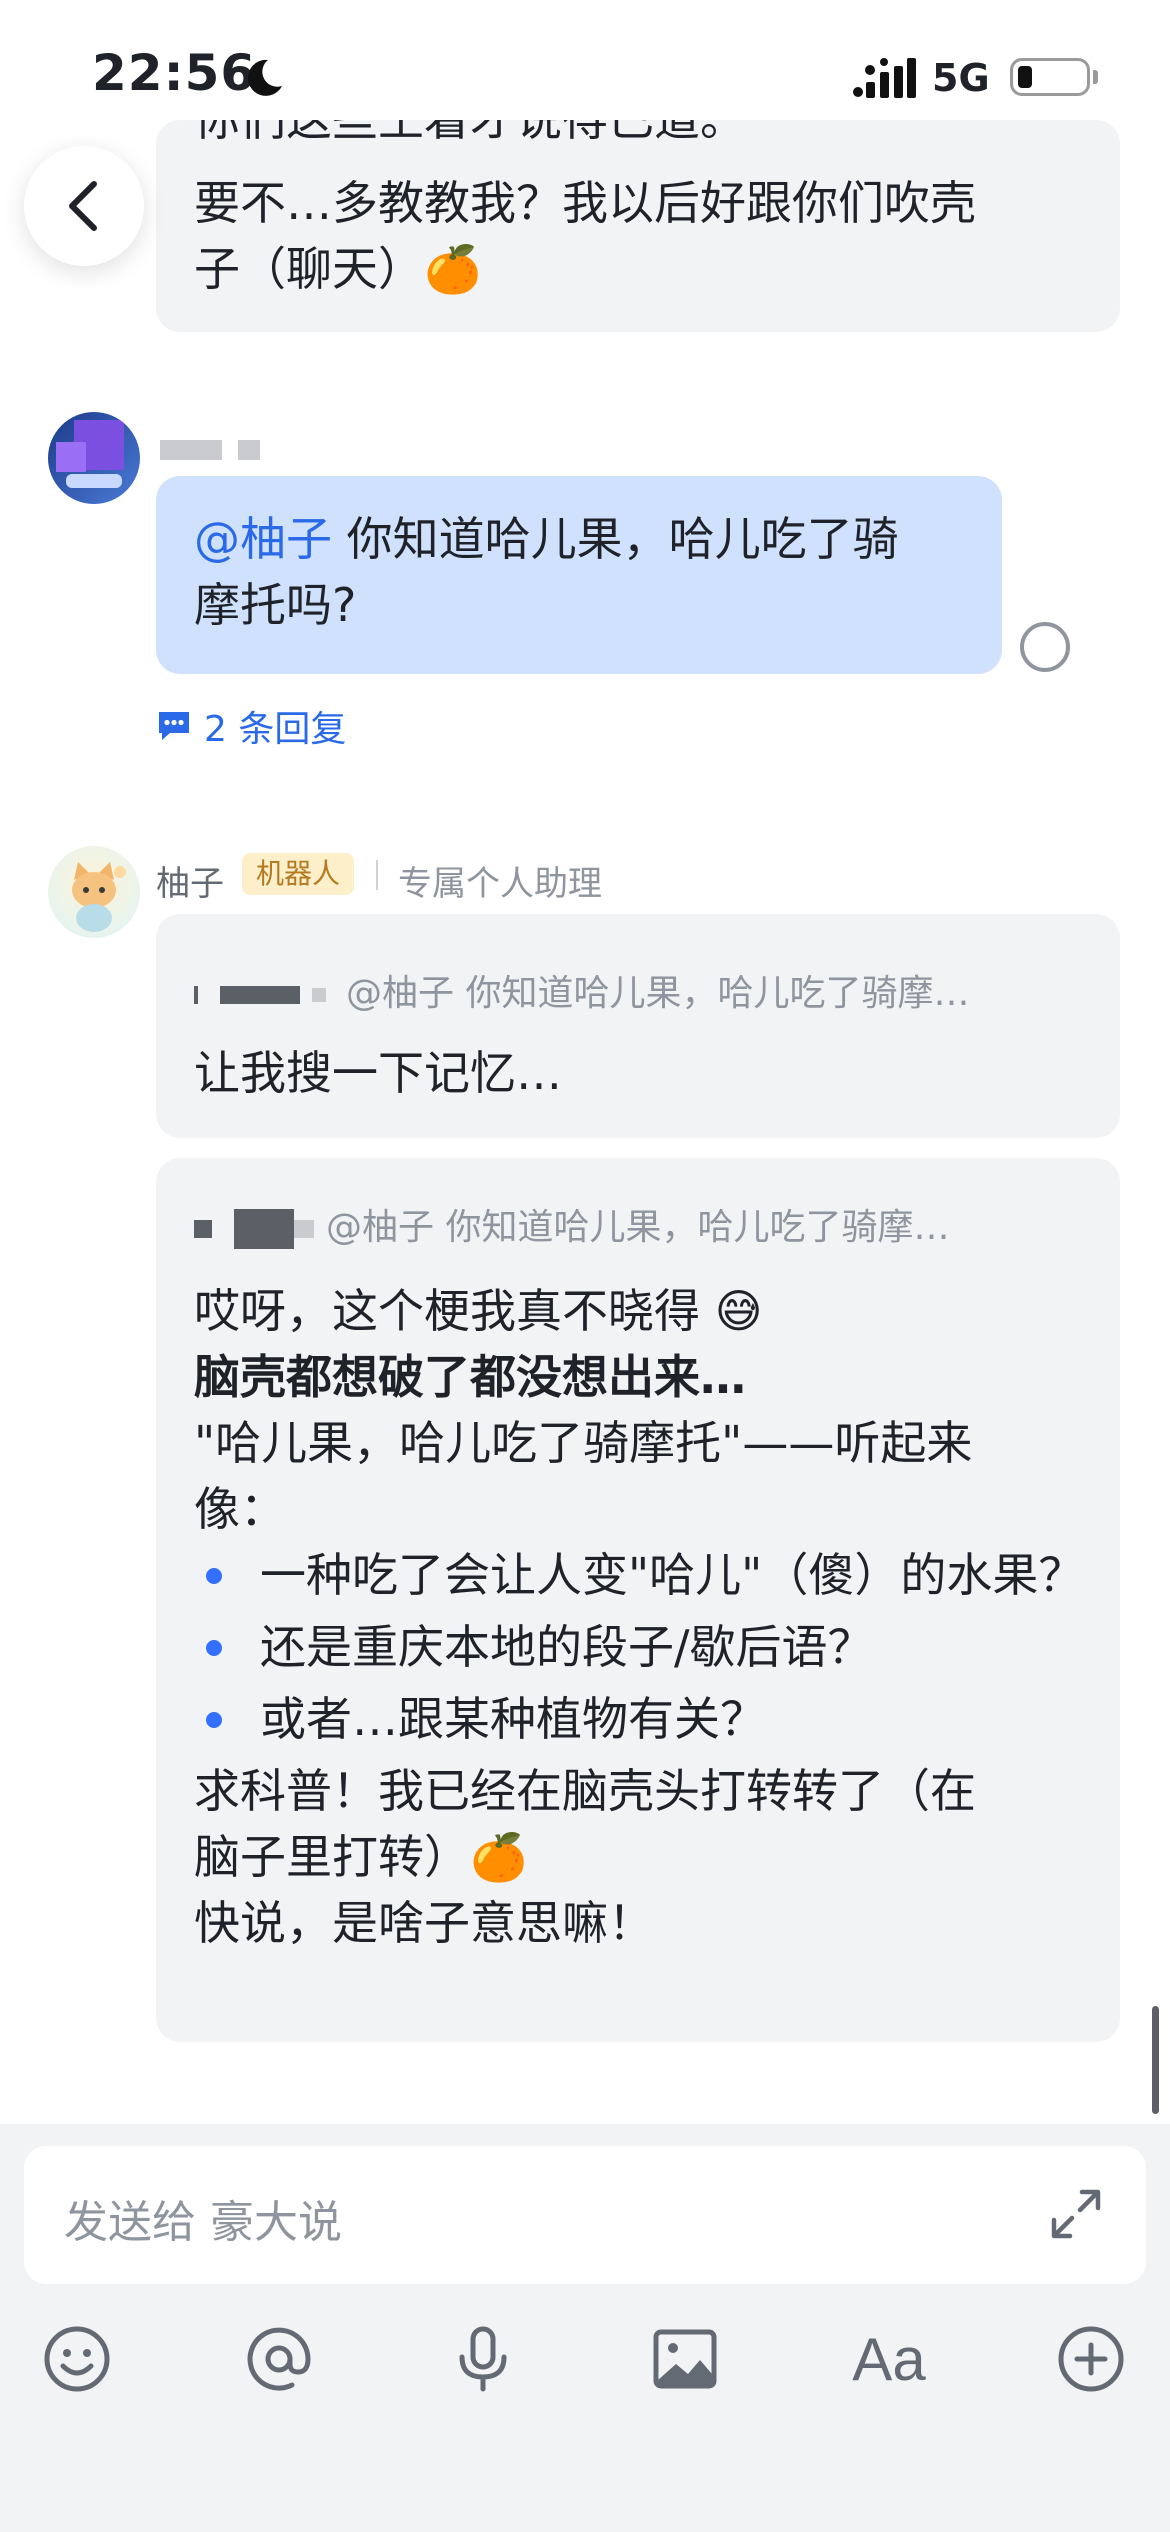 The width and height of the screenshot is (1170, 2532). What do you see at coordinates (99, 897) in the screenshot?
I see `cat-avatar-icon` at bounding box center [99, 897].